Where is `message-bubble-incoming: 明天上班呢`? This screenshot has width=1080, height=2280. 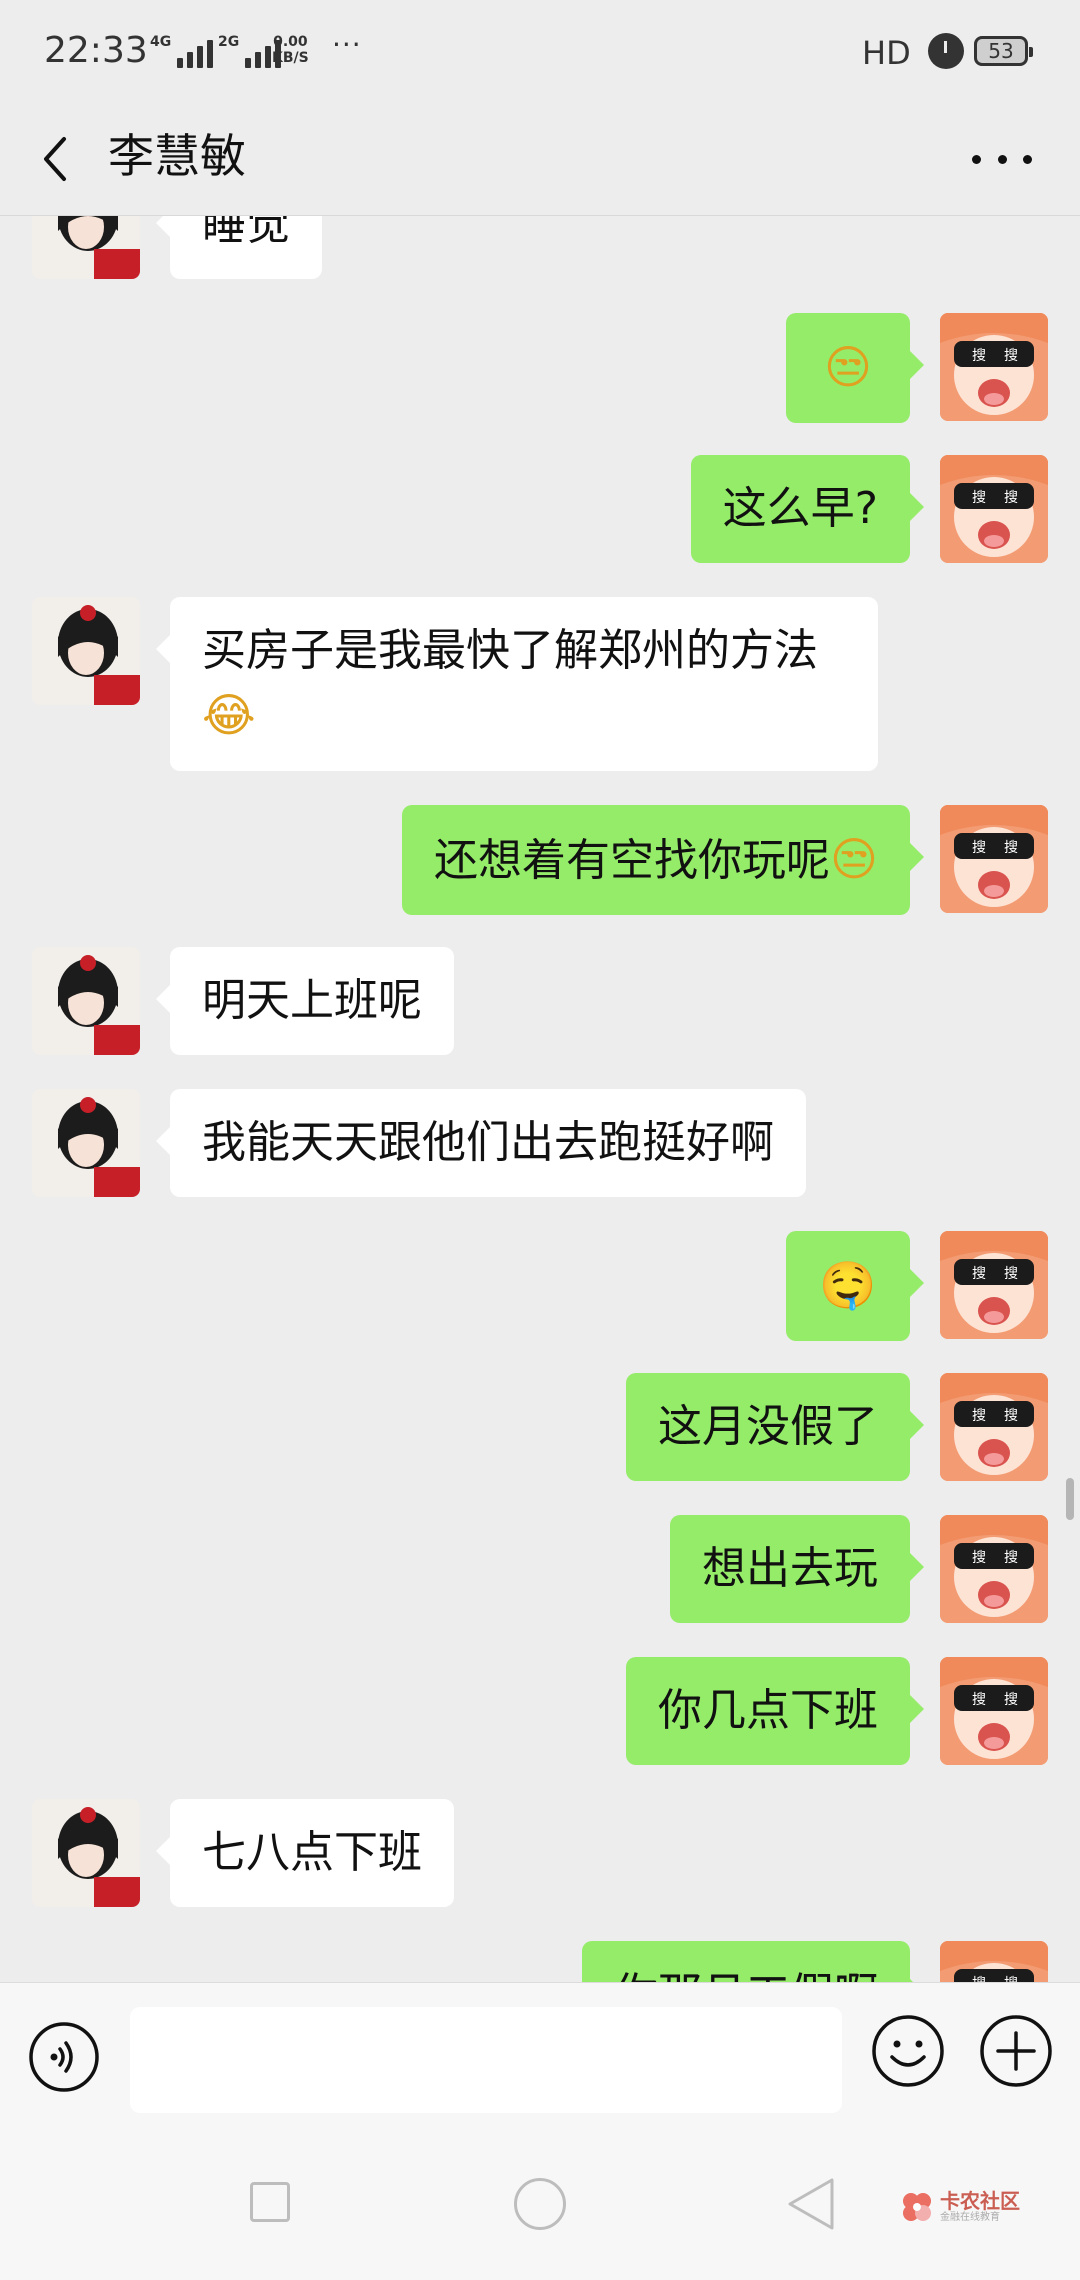
message-bubble-incoming: 明天上班呢 is located at coordinates (305, 1001).